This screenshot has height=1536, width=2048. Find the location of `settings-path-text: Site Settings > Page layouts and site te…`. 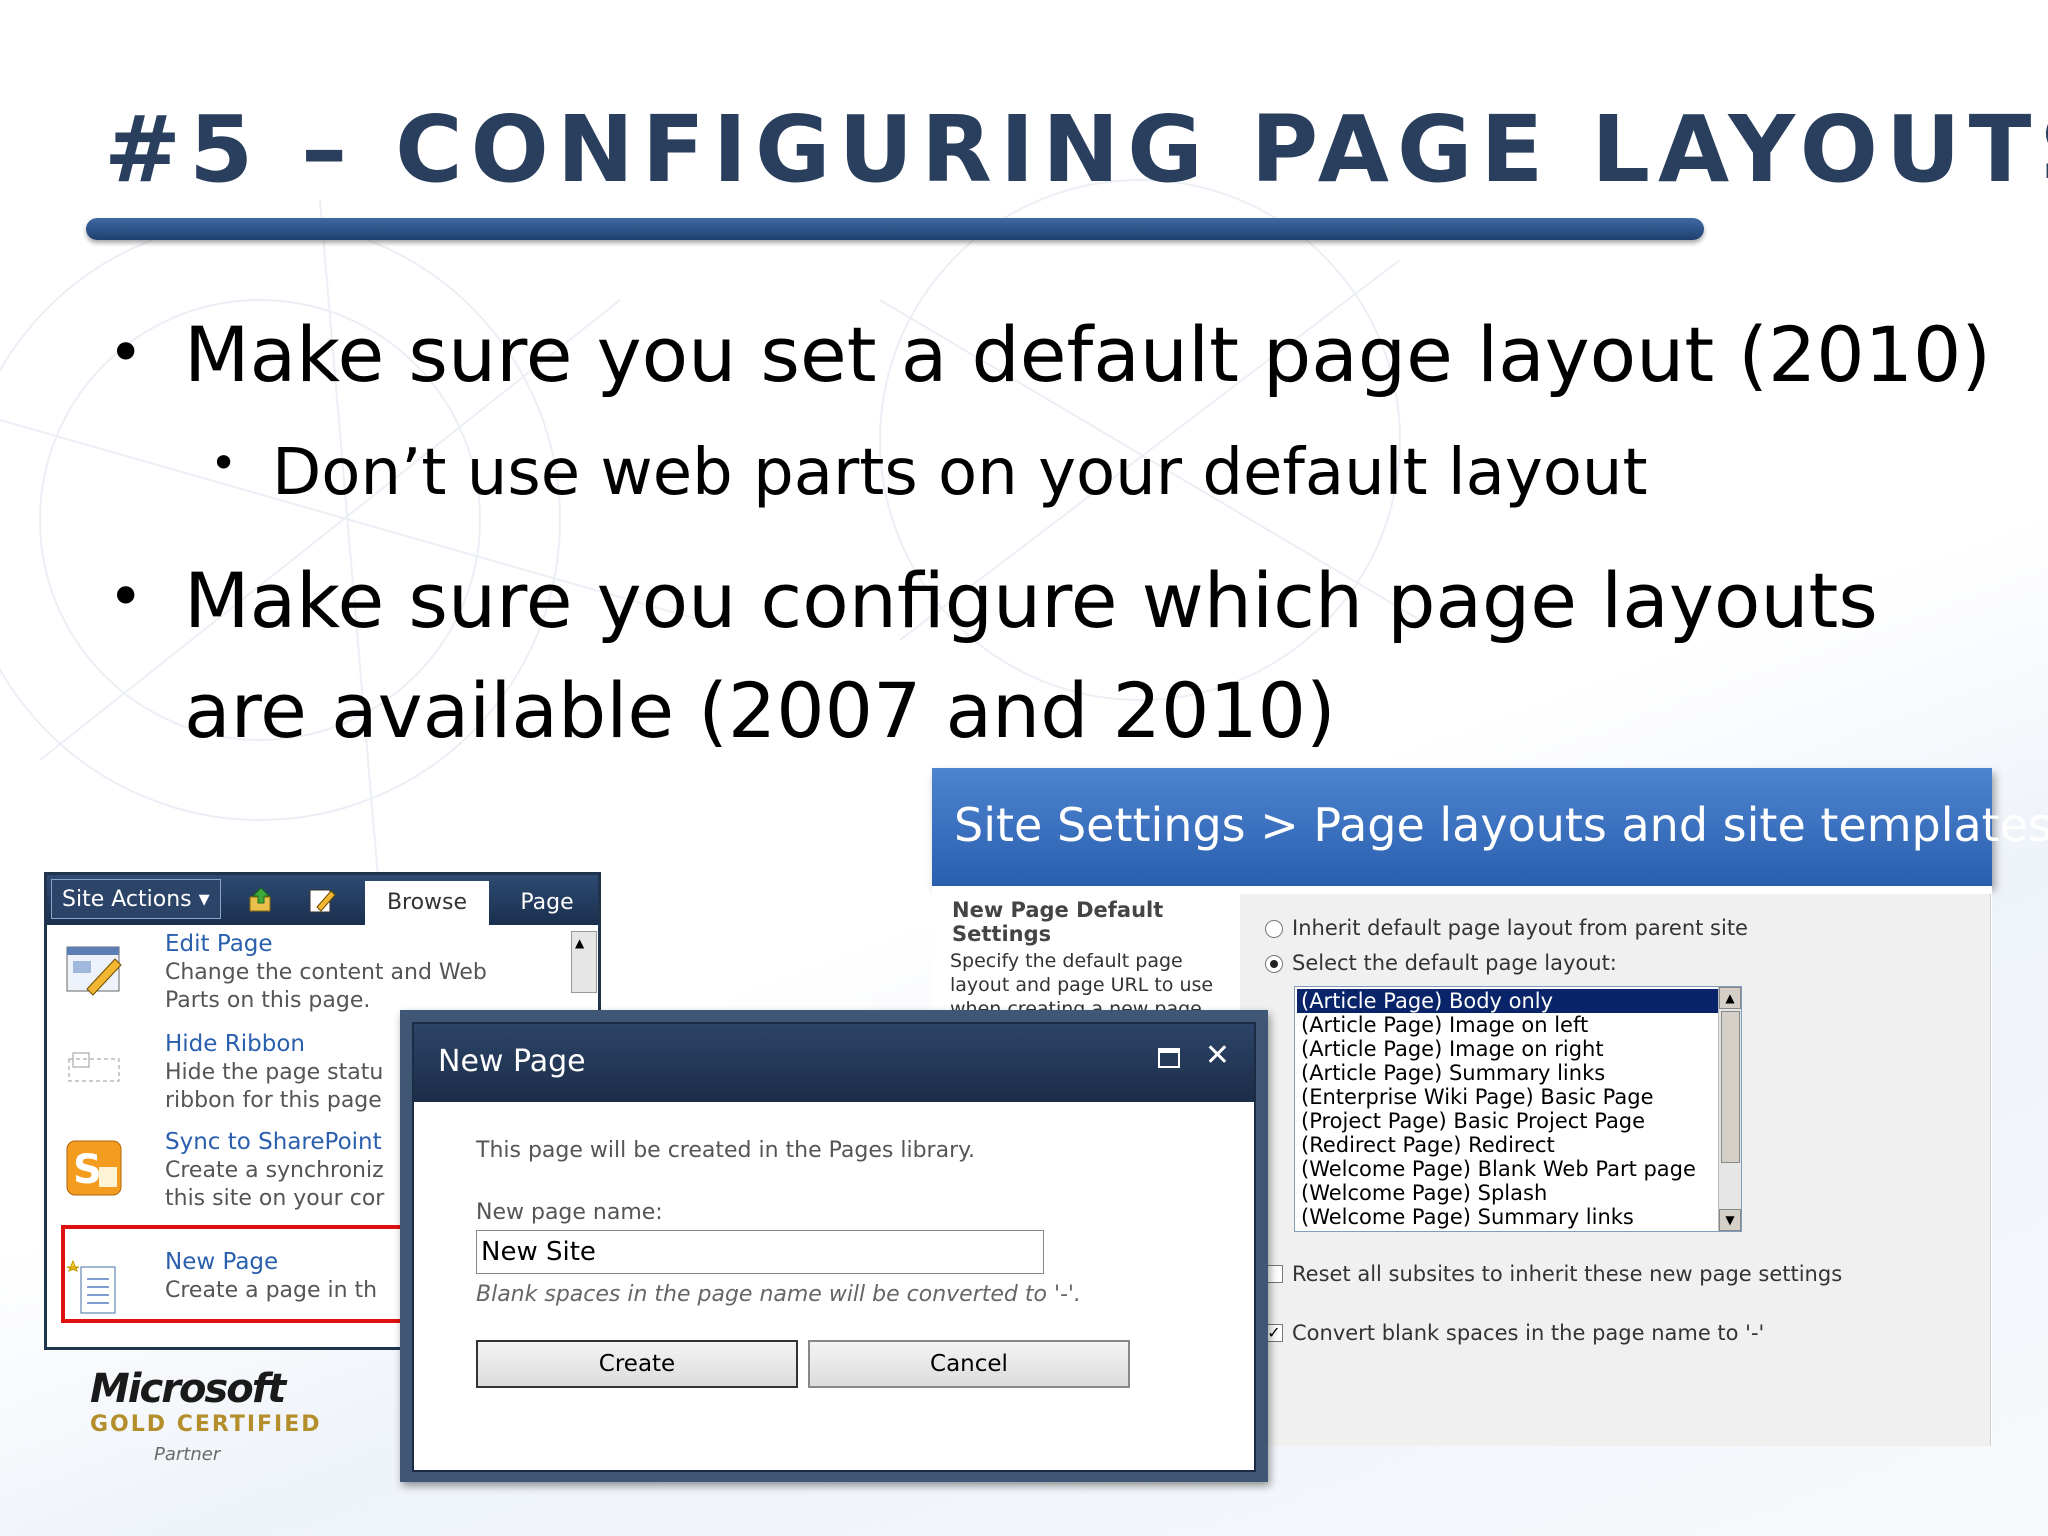

settings-path-text: Site Settings > Page layouts and site te… is located at coordinates (1501, 825).